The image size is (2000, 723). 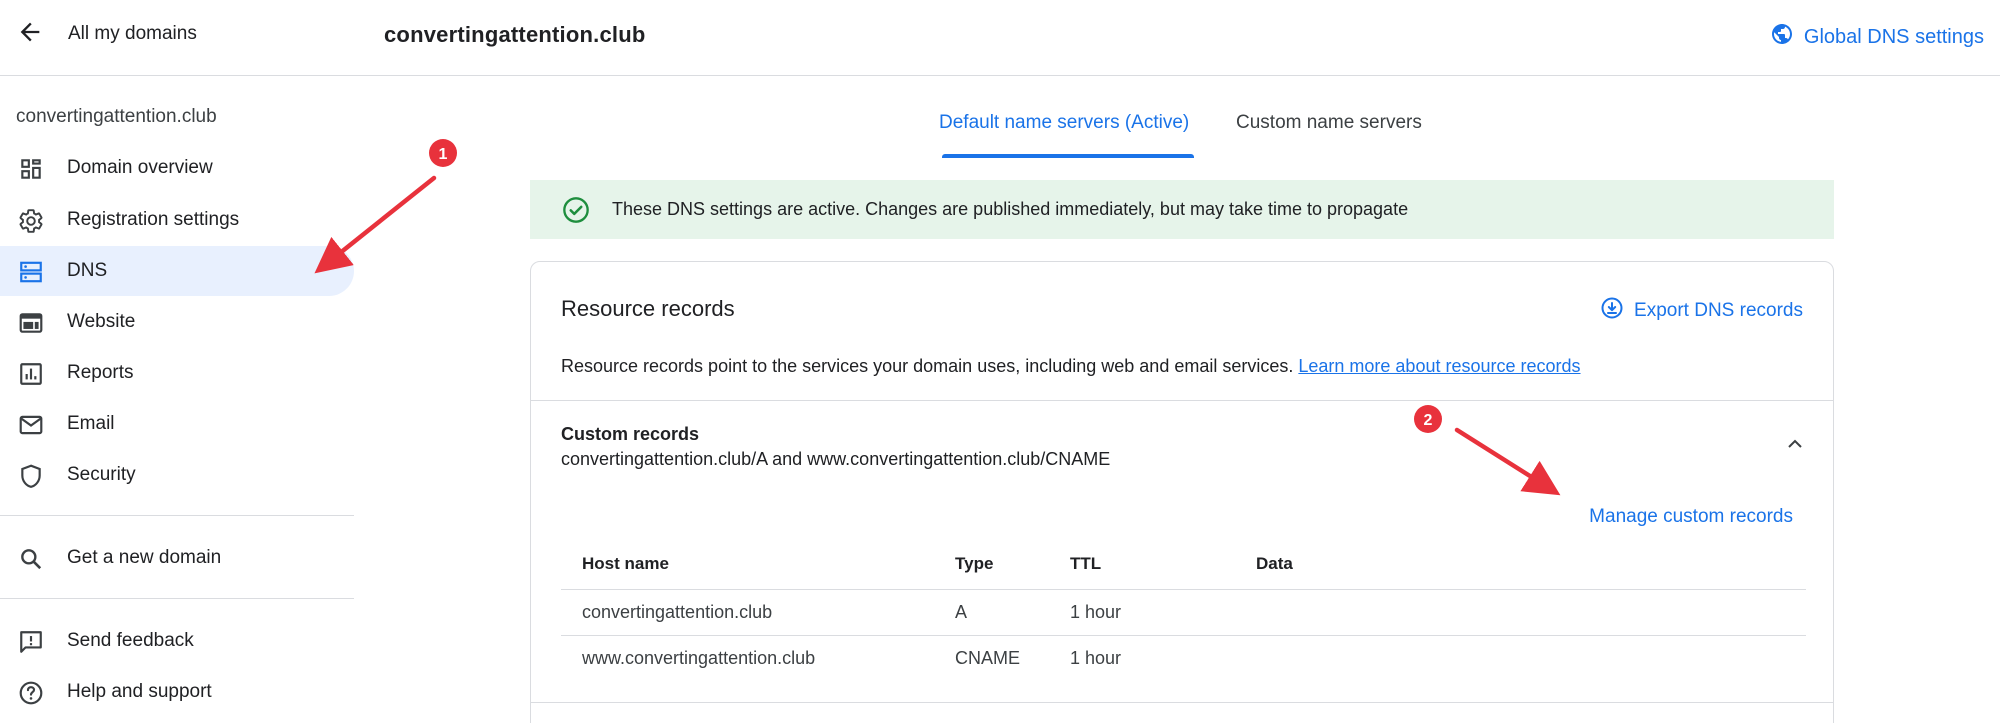 What do you see at coordinates (1612, 311) in the screenshot?
I see `download-circle-icon` at bounding box center [1612, 311].